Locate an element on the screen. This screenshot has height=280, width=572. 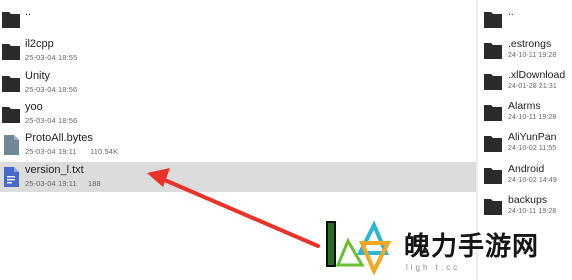
watermark: 魄力手游网 ligh t.cc is located at coordinates (445, 246).